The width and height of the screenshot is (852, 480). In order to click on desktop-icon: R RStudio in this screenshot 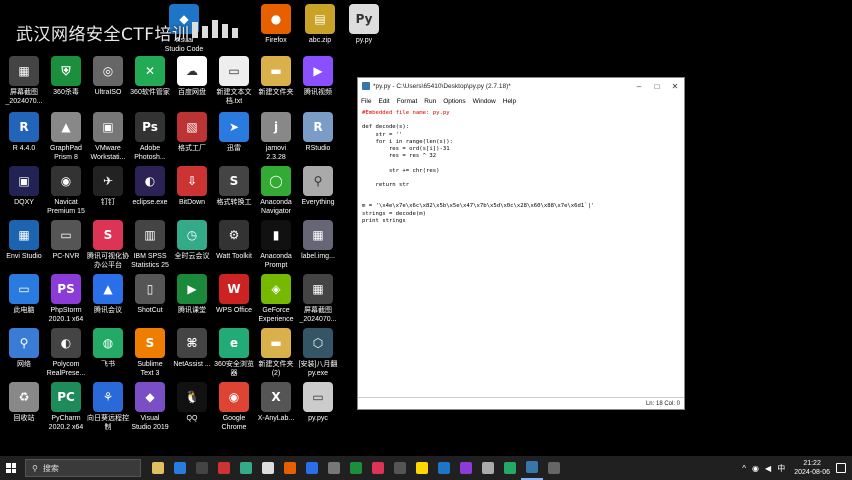, I will do `click(318, 132)`.